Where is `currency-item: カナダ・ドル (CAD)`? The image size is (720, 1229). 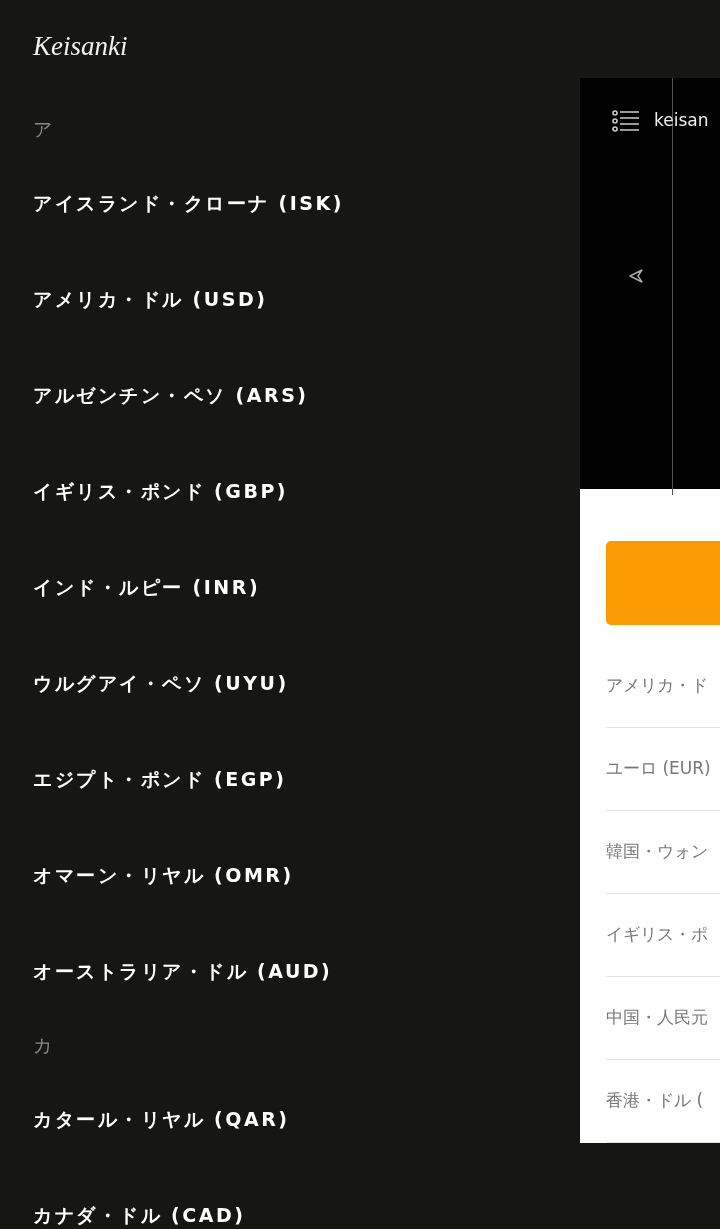 currency-item: カナダ・ドル (CAD) is located at coordinates (139, 1214).